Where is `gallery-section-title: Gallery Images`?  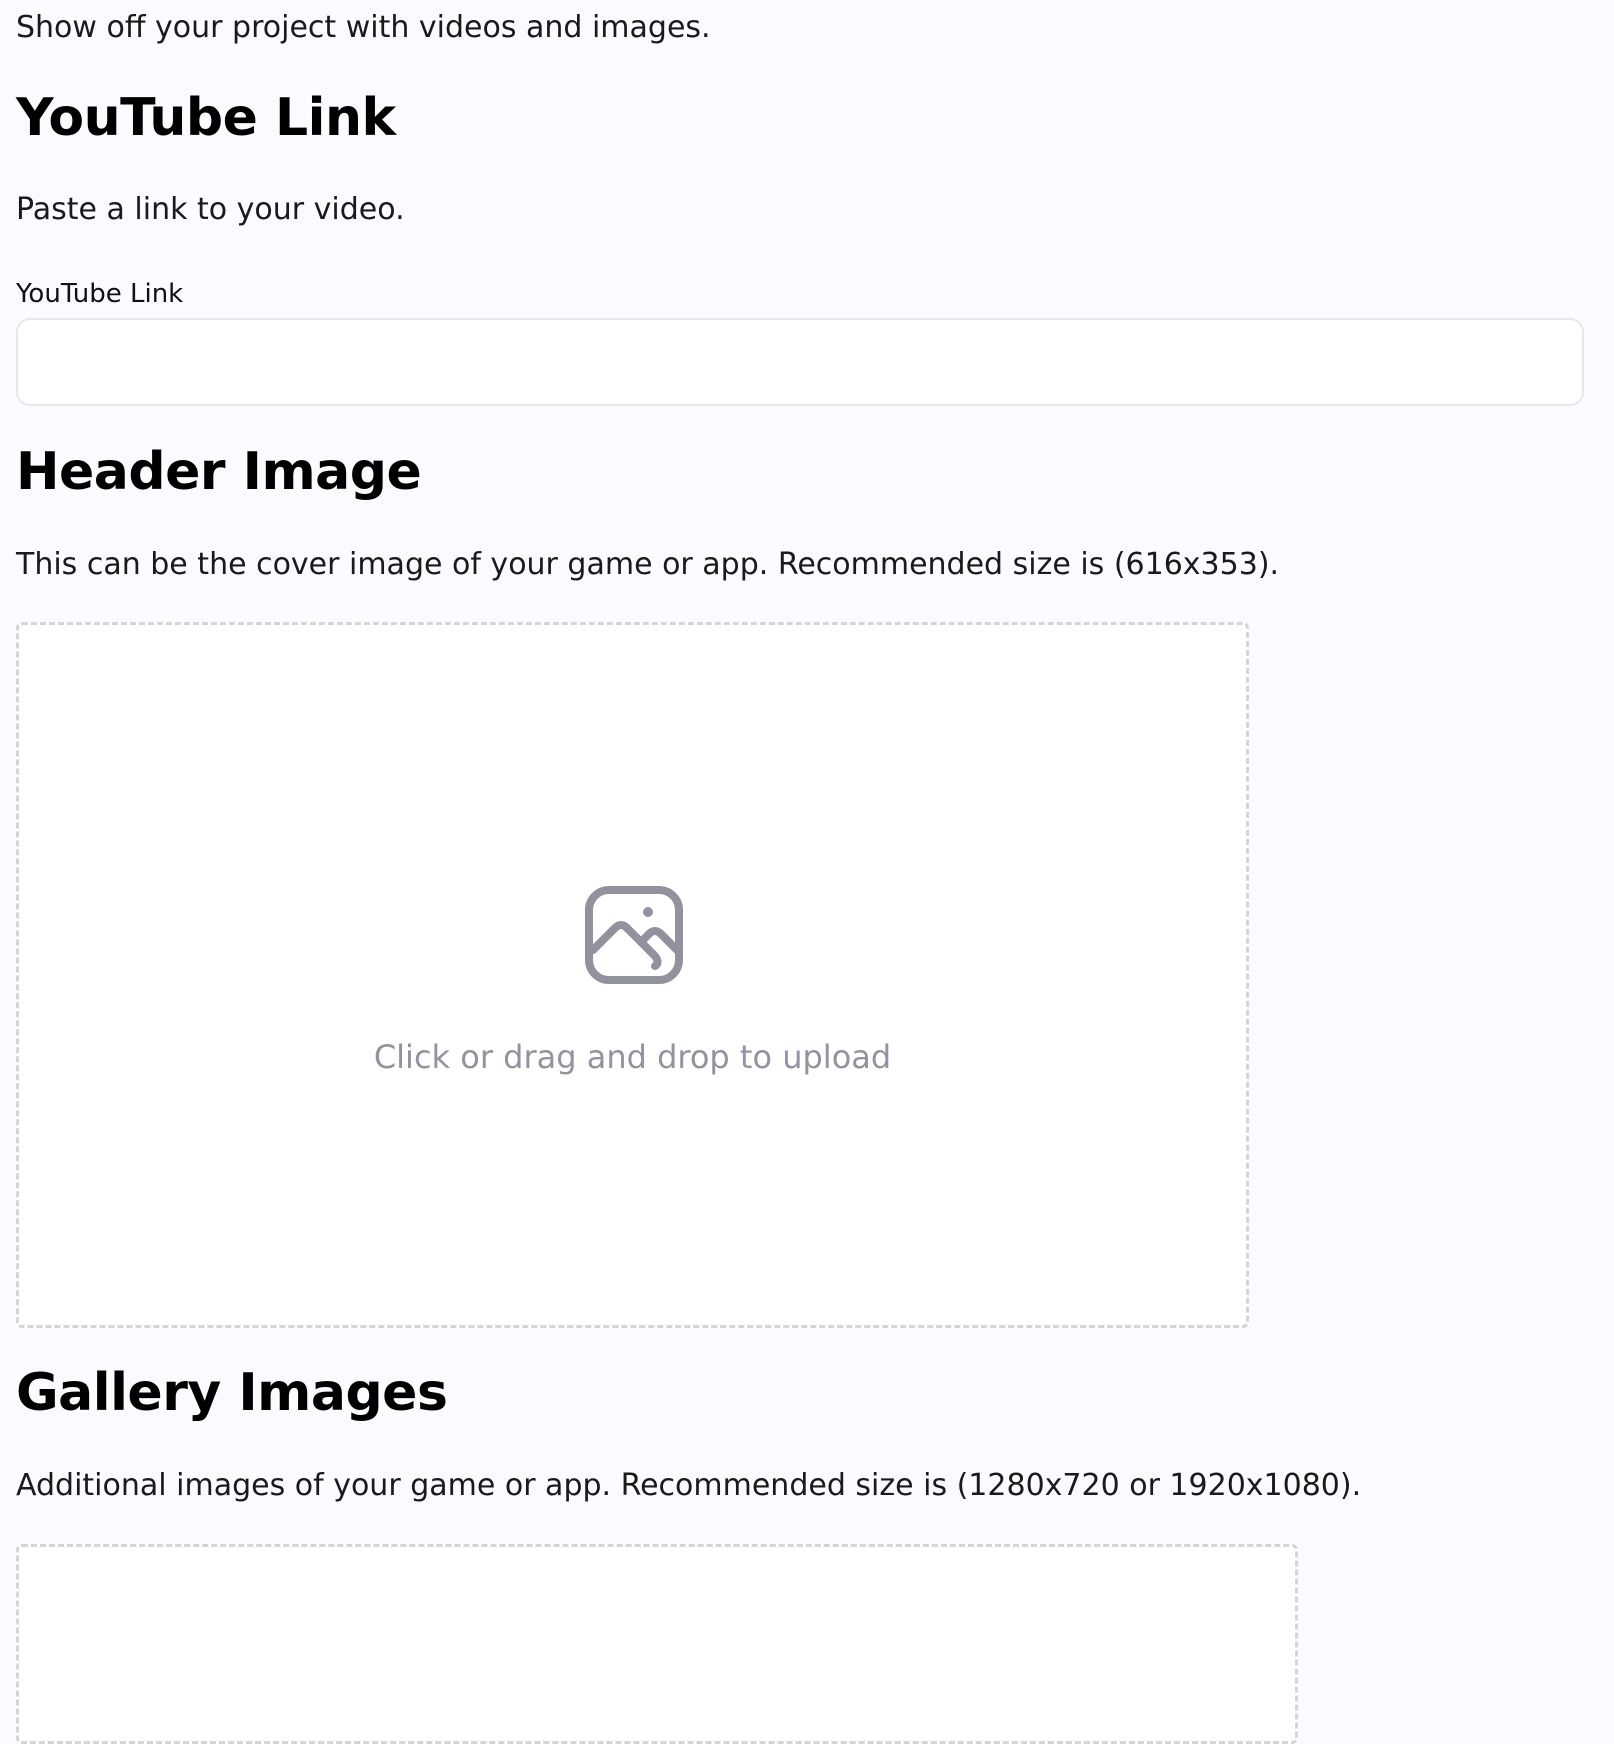
gallery-section-title: Gallery Images is located at coordinates (232, 1393).